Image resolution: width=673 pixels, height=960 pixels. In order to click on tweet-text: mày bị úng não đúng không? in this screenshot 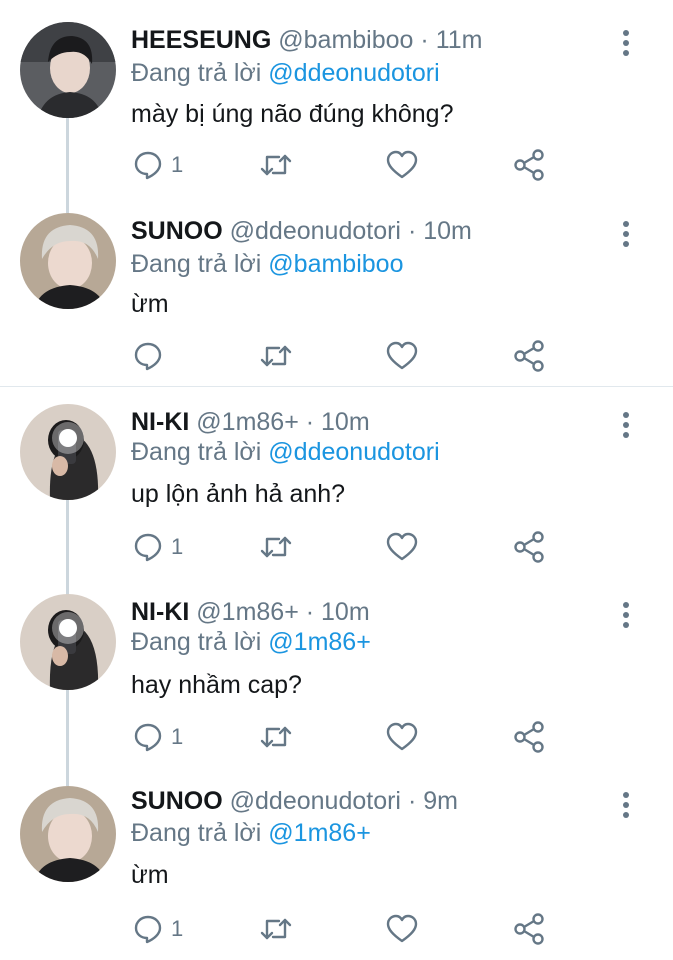, I will do `click(292, 114)`.